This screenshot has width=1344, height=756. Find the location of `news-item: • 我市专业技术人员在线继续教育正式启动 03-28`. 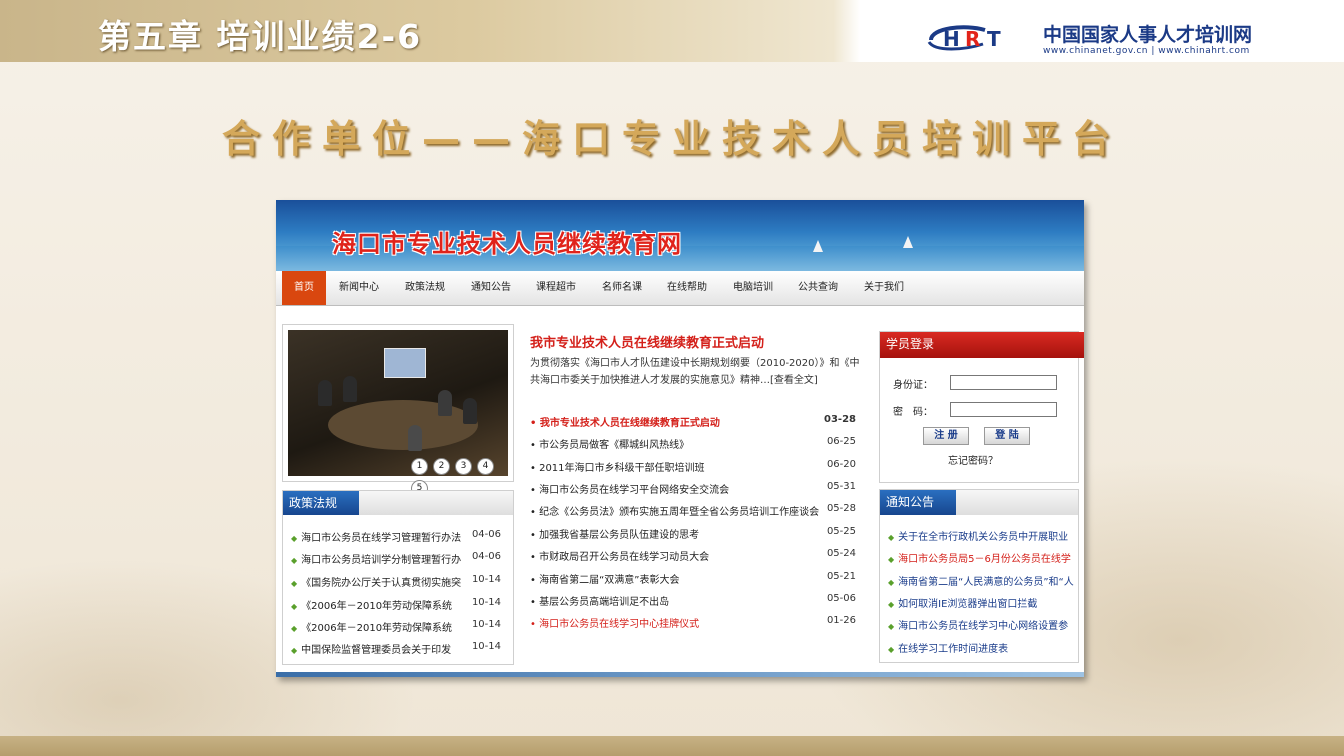

news-item: • 我市专业技术人员在线继续教育正式启动 03-28 is located at coordinates (693, 421).